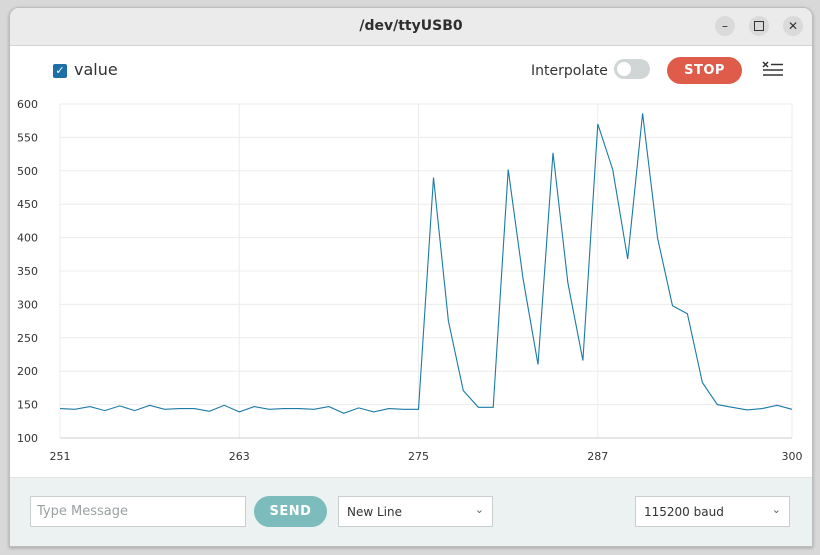  I want to click on x-tick-label: 263, so click(239, 456).